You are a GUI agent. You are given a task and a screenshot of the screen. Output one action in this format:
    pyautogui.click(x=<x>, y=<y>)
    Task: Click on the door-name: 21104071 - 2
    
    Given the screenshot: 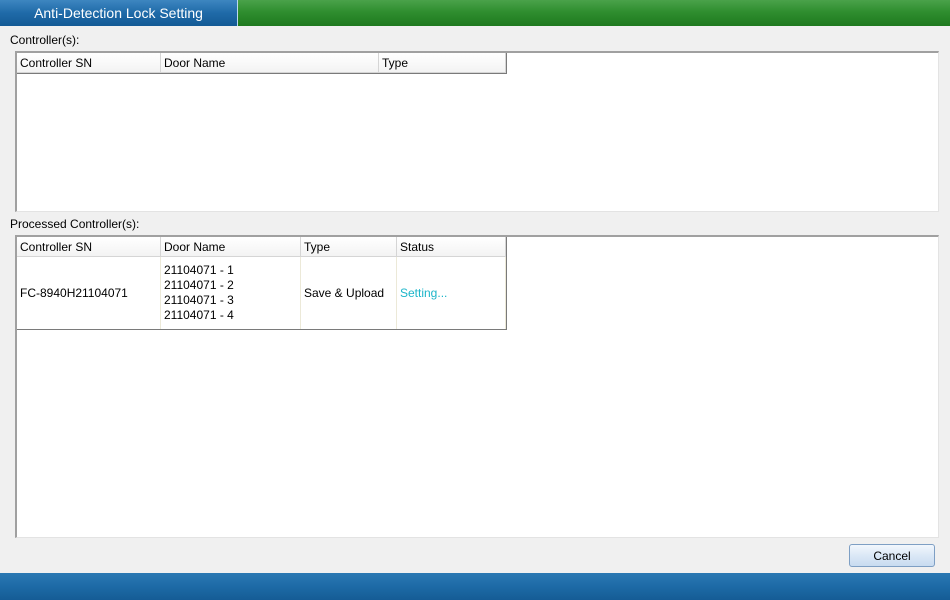 What is the action you would take?
    pyautogui.click(x=199, y=285)
    